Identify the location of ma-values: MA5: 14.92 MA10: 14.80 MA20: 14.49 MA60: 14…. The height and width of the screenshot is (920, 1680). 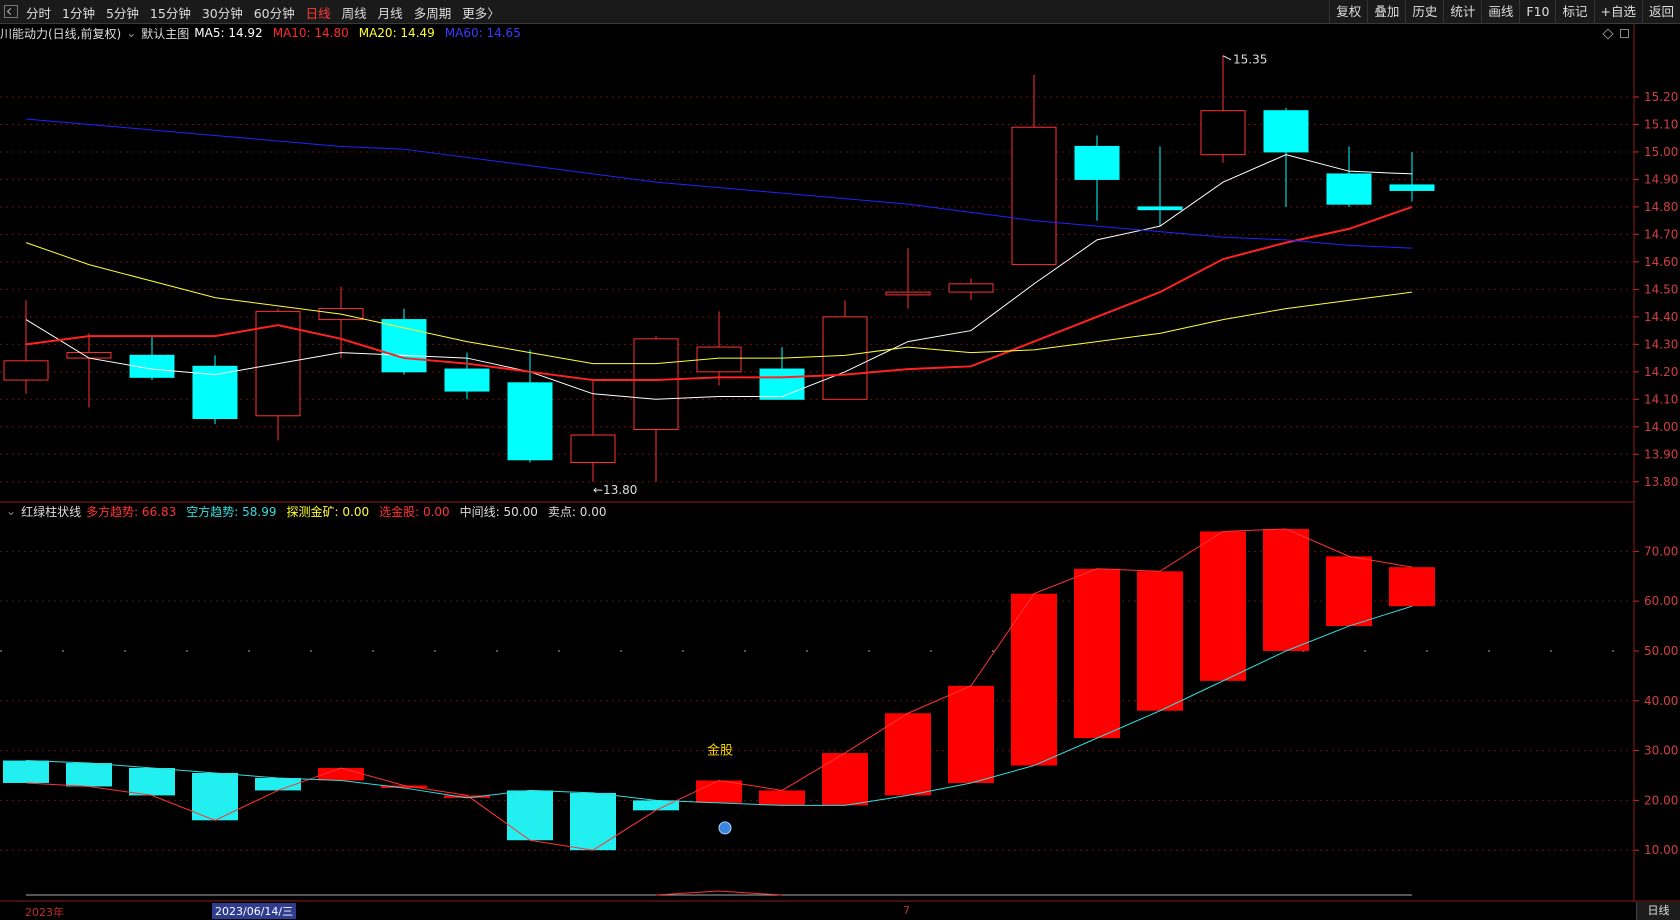
(362, 33).